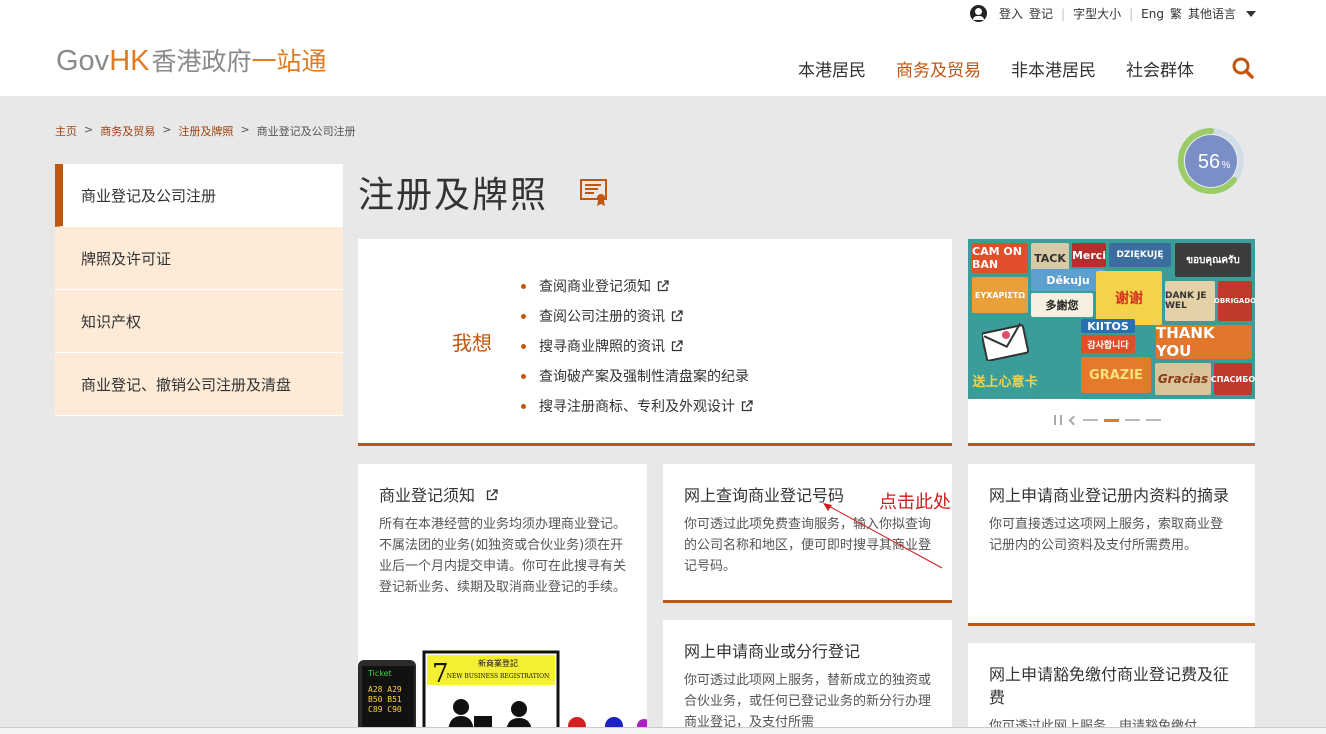 Image resolution: width=1326 pixels, height=734 pixels. What do you see at coordinates (1053, 68) in the screenshot?
I see `nav-non-residents: 非本港居民` at bounding box center [1053, 68].